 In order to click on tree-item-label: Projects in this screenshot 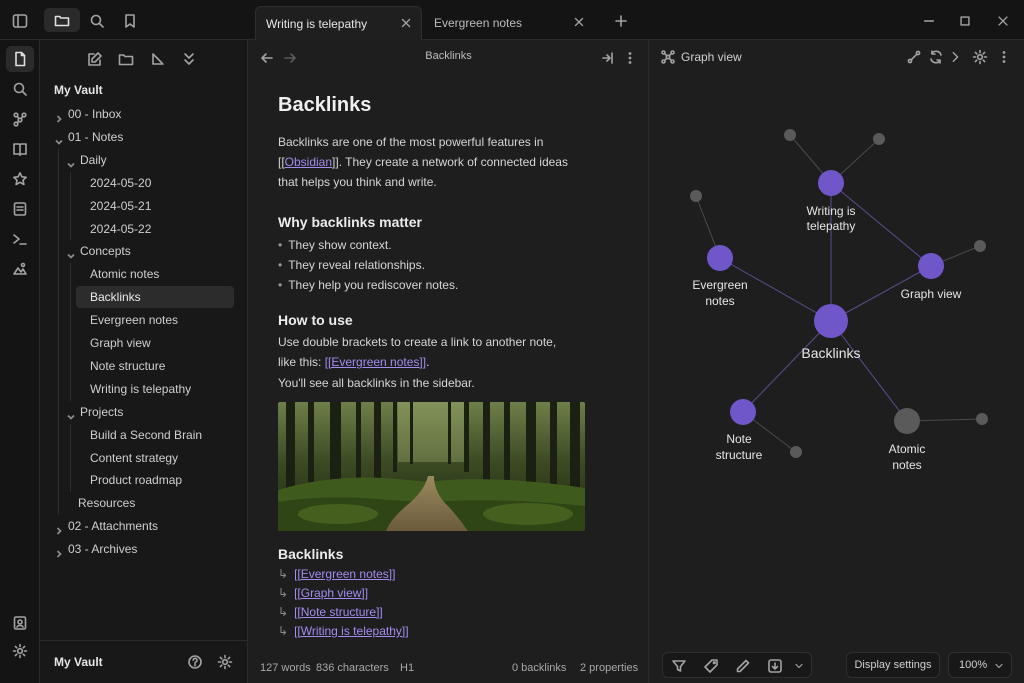, I will do `click(102, 411)`.